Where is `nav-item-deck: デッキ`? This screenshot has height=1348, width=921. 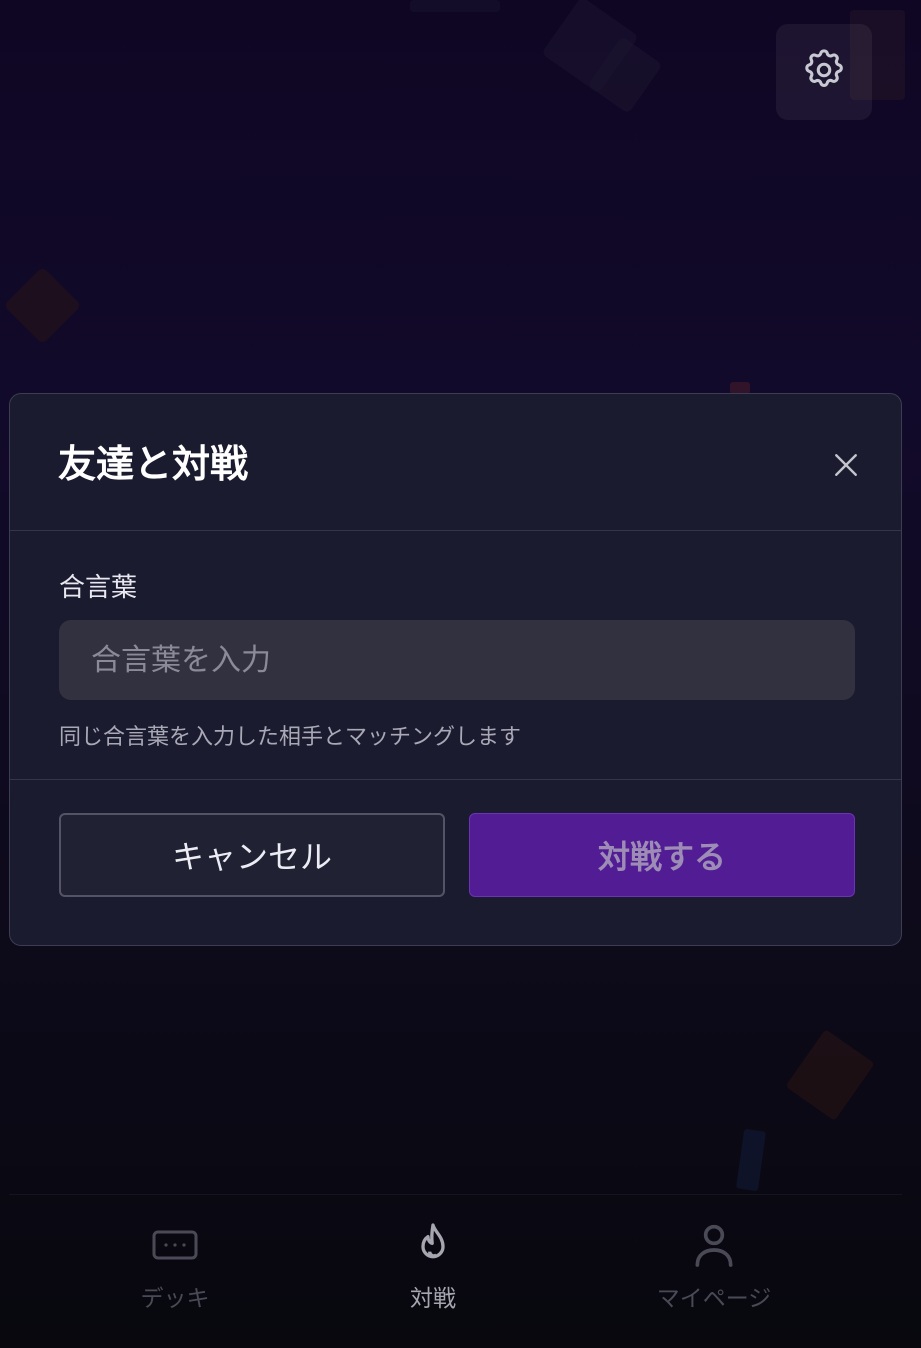
nav-item-deck: デッキ is located at coordinates (175, 1267).